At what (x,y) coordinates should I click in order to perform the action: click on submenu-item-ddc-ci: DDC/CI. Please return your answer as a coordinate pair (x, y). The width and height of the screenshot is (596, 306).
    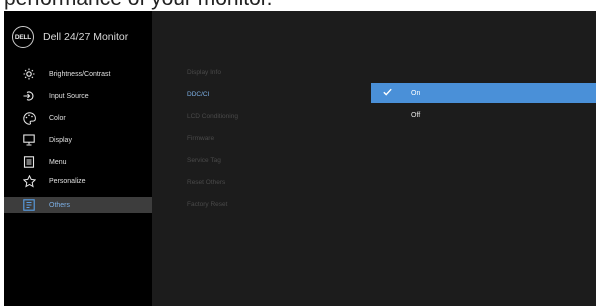
    Looking at the image, I should click on (198, 94).